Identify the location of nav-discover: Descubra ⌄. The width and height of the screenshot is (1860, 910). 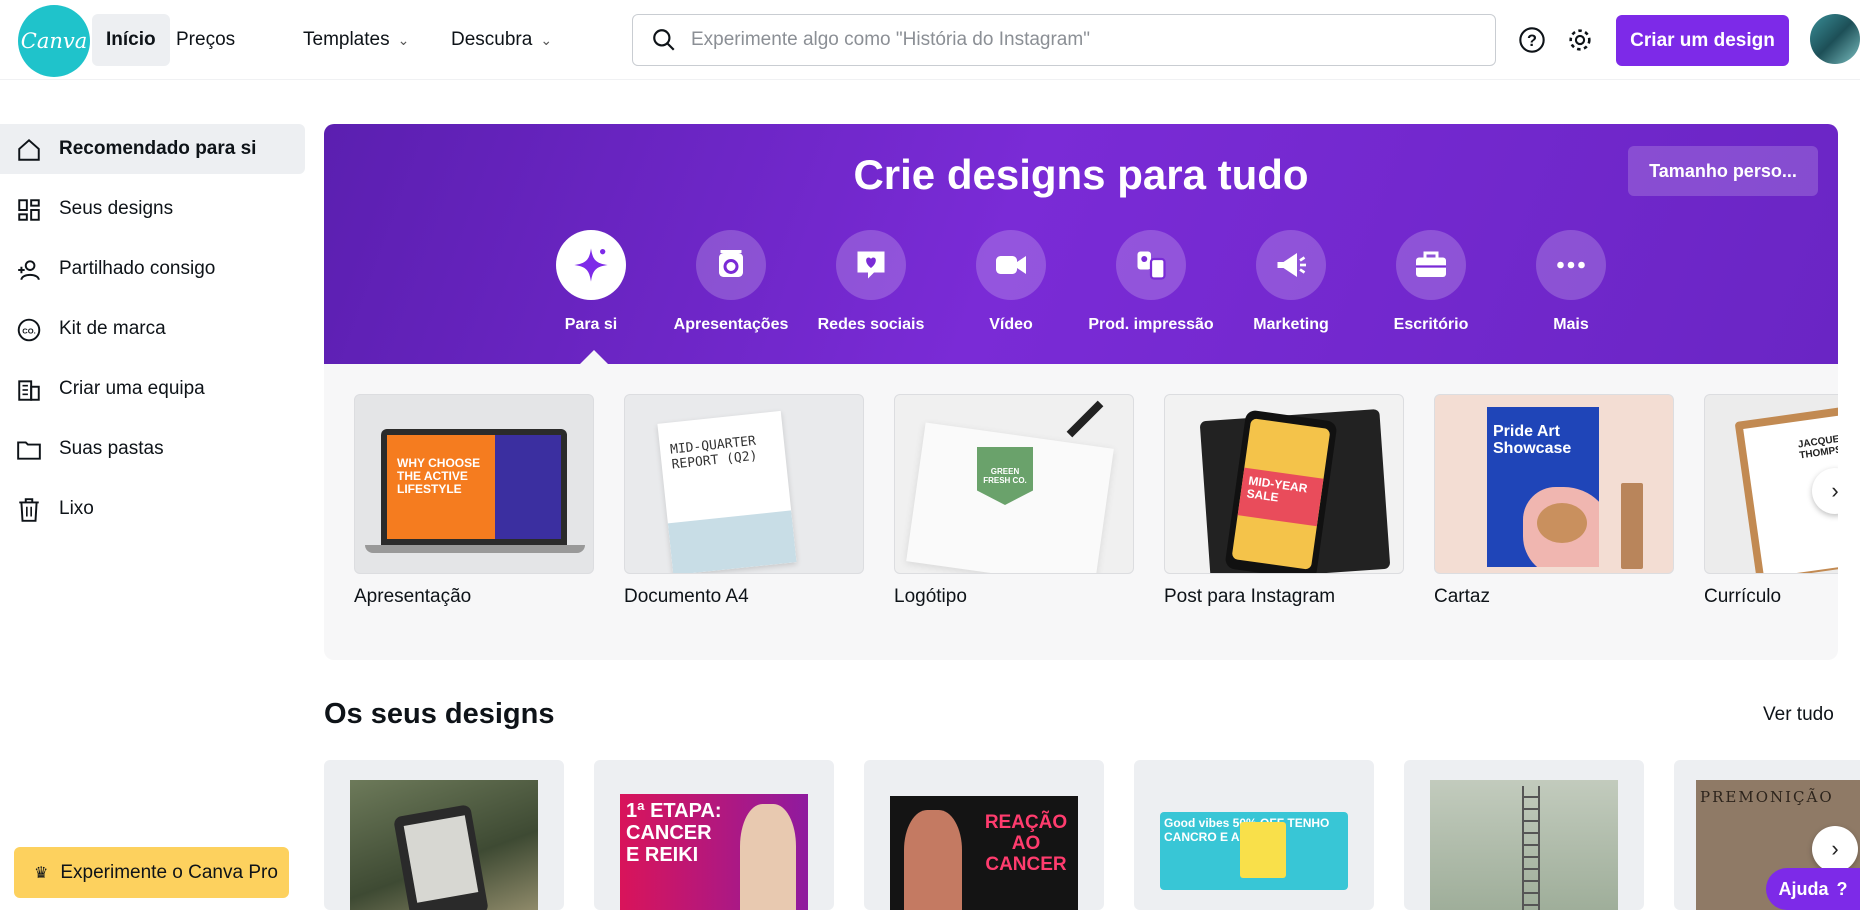
(501, 40).